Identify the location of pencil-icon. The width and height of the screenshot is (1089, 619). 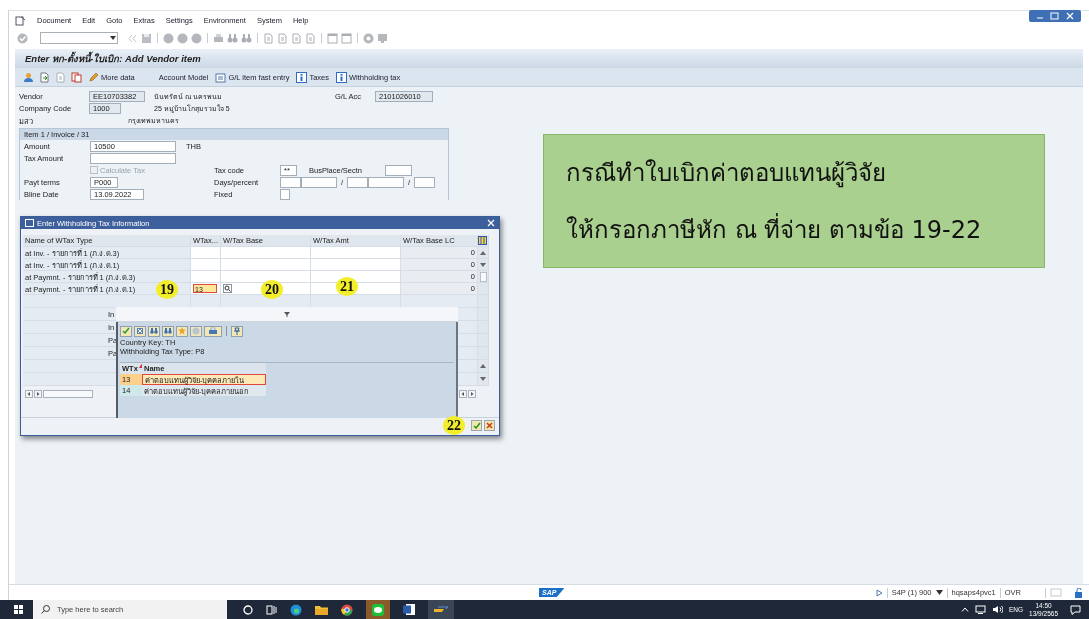
(93, 77).